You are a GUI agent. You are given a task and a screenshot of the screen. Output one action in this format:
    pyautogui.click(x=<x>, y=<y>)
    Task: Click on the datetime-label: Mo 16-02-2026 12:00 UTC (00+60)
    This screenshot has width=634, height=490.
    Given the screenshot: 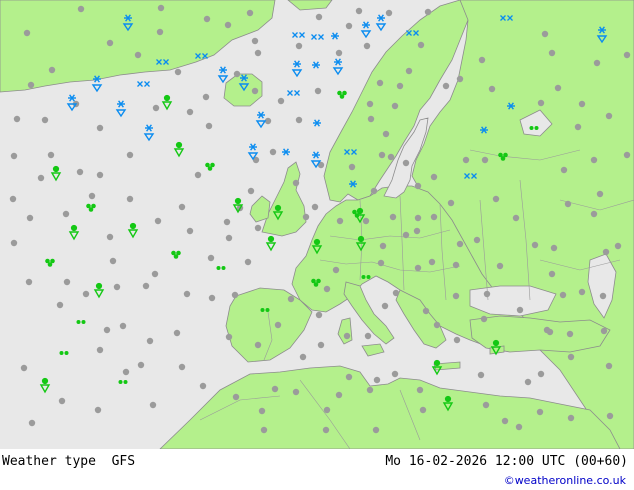 What is the action you would take?
    pyautogui.click(x=506, y=461)
    